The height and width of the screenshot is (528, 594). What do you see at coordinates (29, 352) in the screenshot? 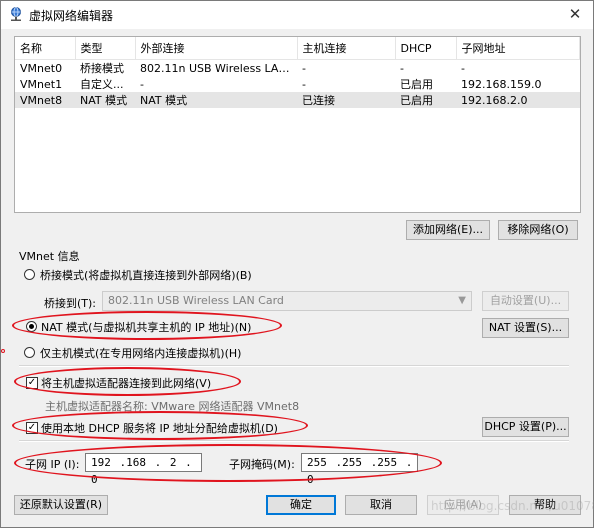
I see `host-only-radio` at bounding box center [29, 352].